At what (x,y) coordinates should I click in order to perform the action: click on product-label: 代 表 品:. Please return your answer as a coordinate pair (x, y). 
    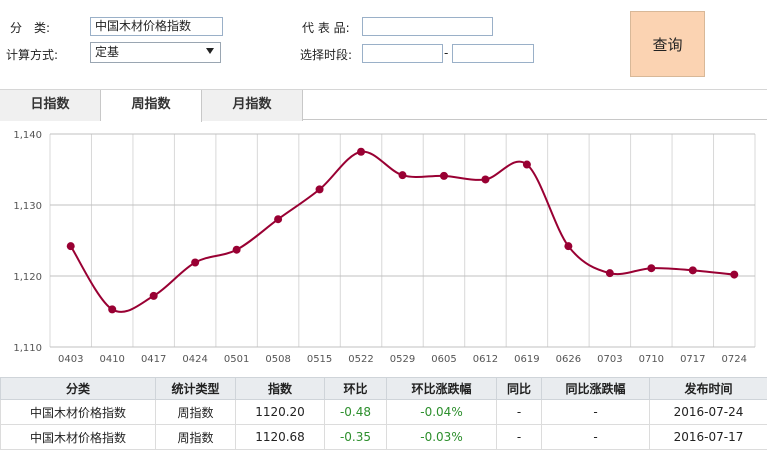
    Looking at the image, I should click on (326, 28).